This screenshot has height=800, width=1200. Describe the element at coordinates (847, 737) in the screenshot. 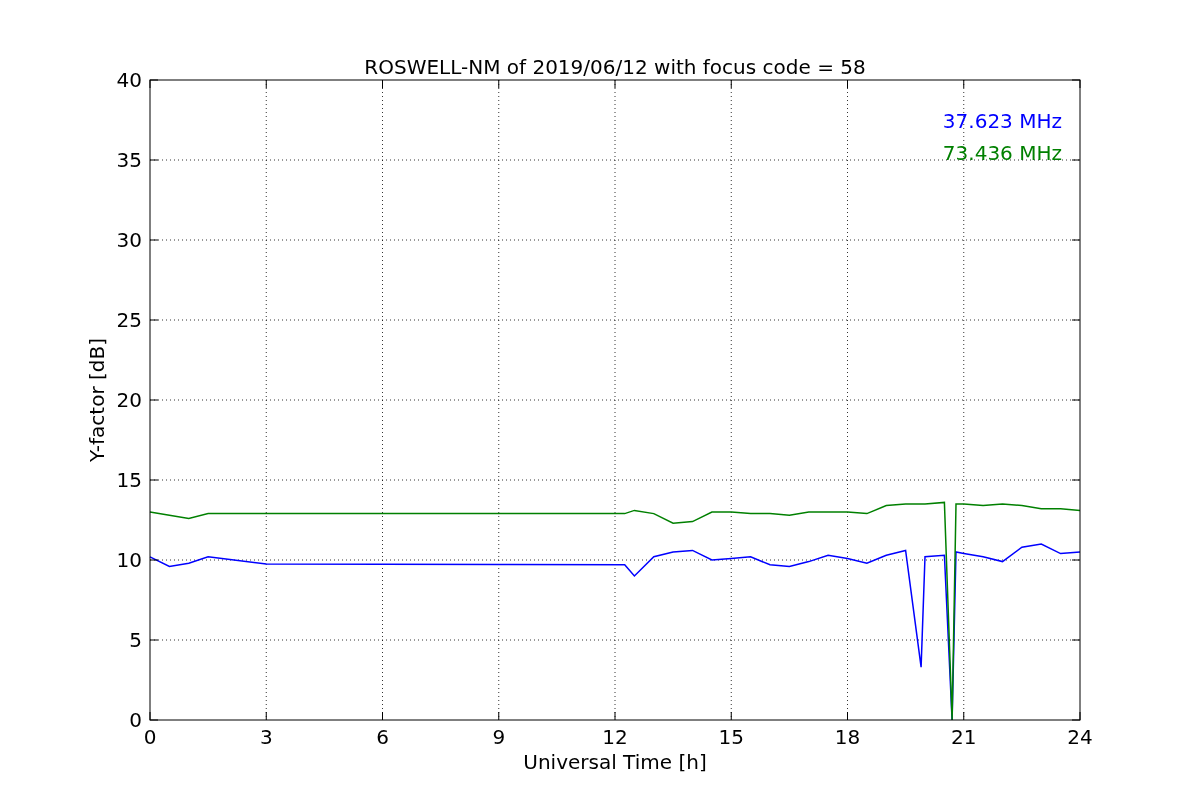

I see `x-tick-label: 18` at that location.